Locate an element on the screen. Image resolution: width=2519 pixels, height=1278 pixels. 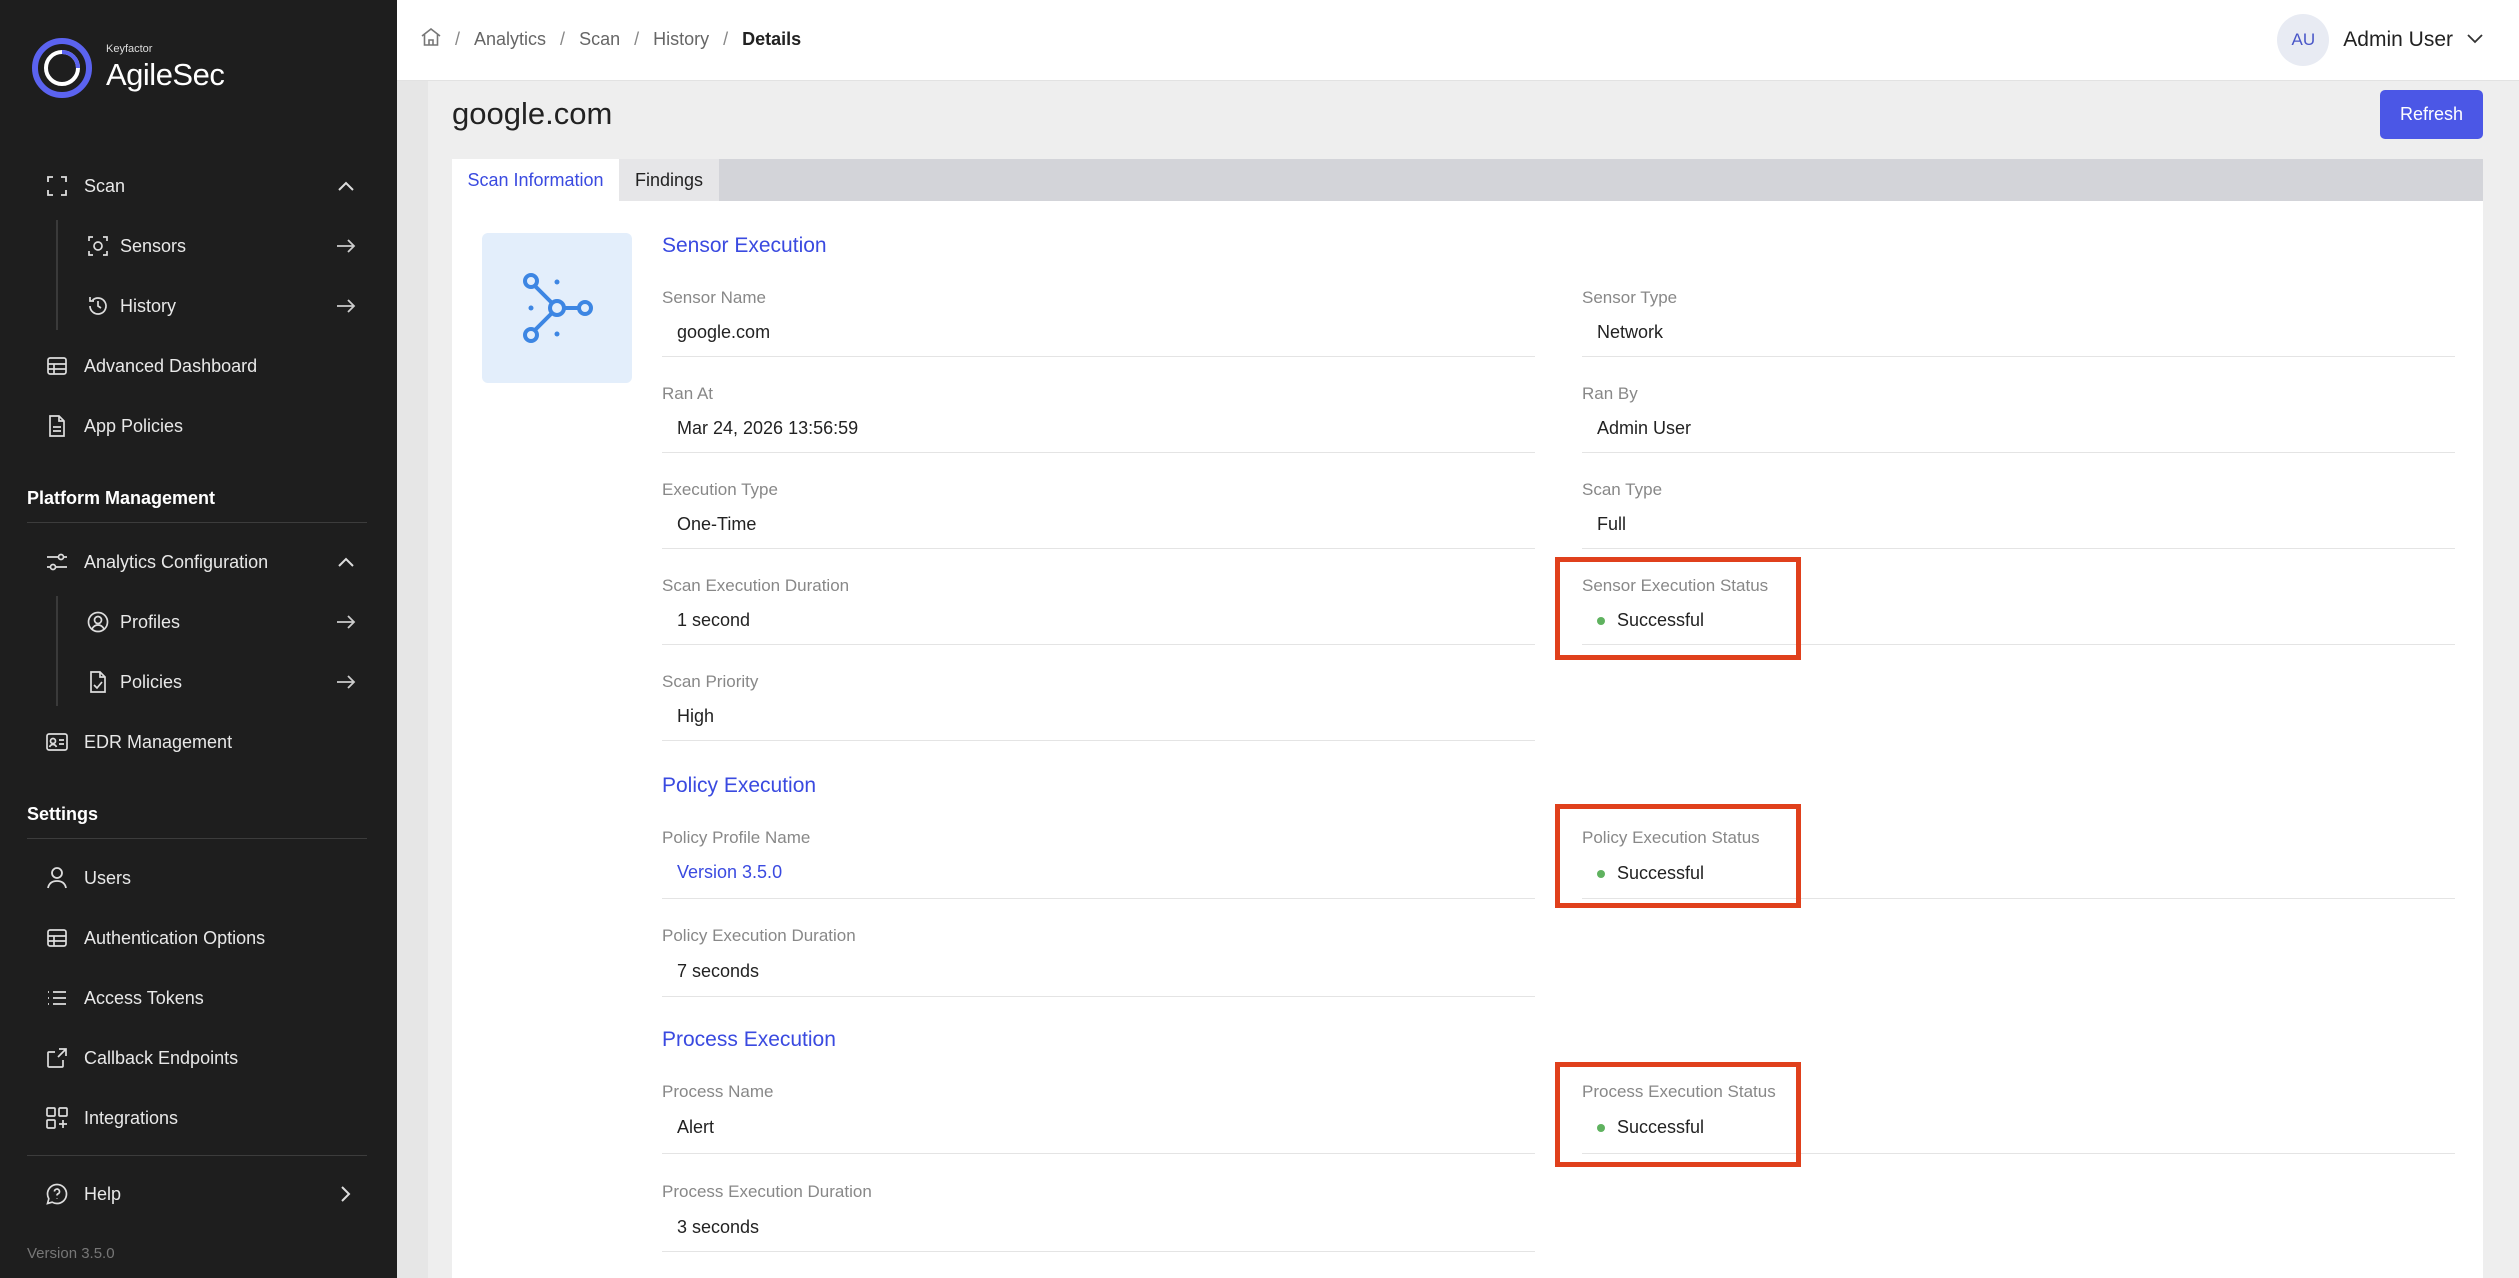
field-label-process-duration: Process Execution Duration is located at coordinates (767, 1191).